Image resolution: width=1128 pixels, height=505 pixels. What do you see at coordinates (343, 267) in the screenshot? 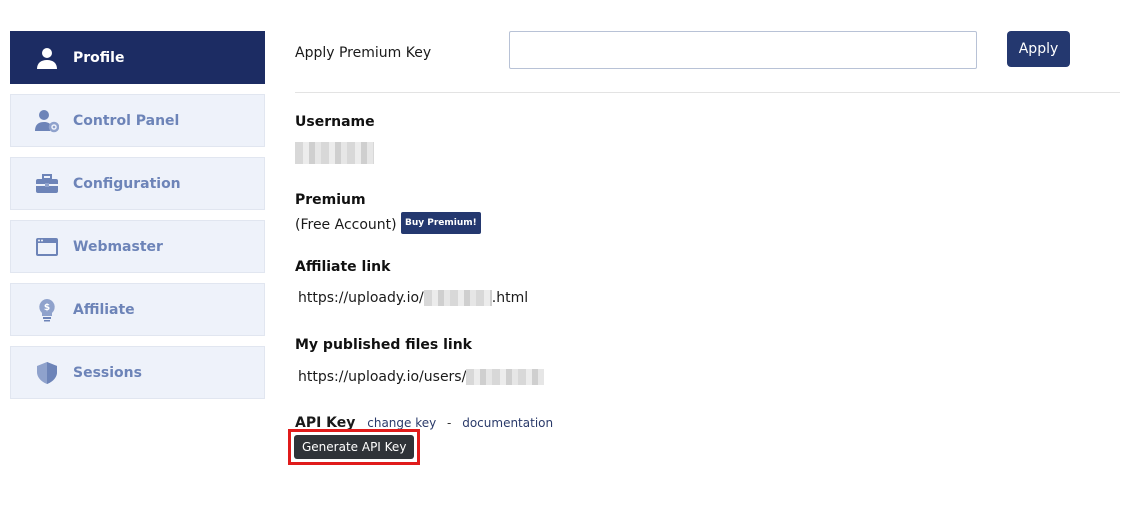
I see `affiliate-link-label: Affiliate link` at bounding box center [343, 267].